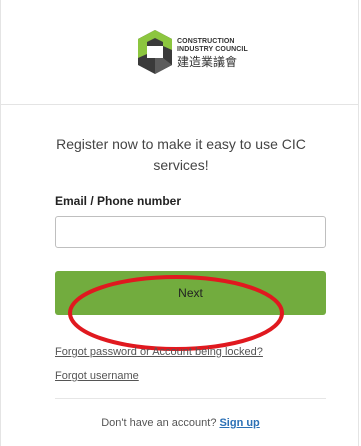 The width and height of the screenshot is (361, 446). I want to click on logo-text-chinese: 建造業議會, so click(207, 62).